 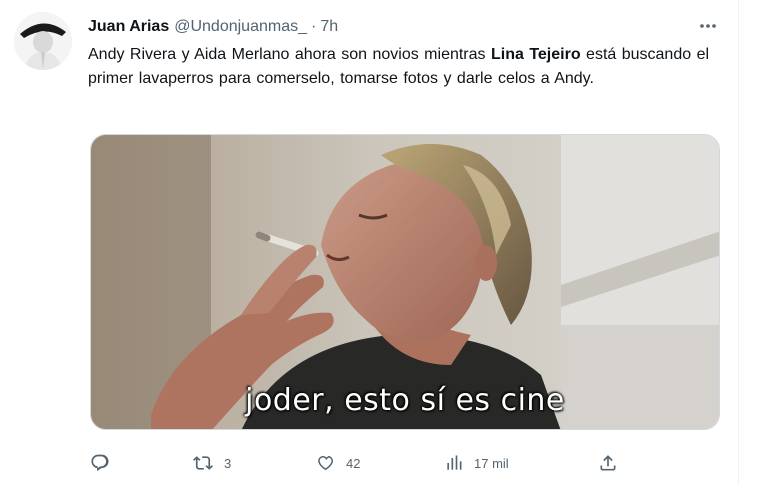 I want to click on retweet-button: 3, so click(x=211, y=463).